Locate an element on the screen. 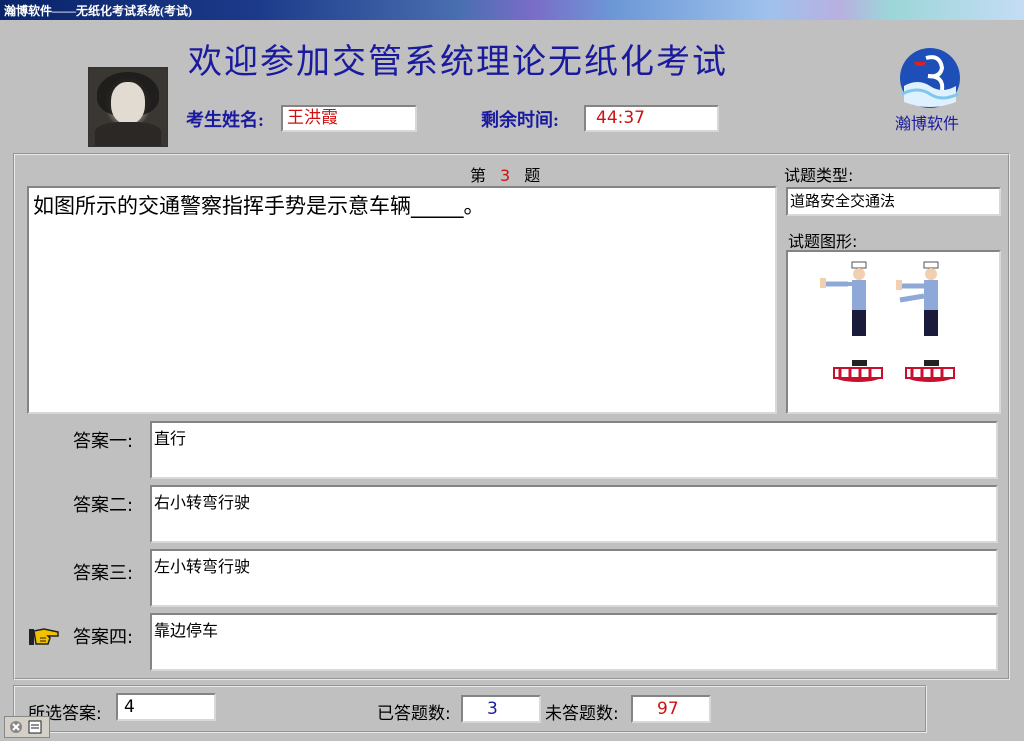 The image size is (1024, 741). answered-count-field: 3 is located at coordinates (501, 709).